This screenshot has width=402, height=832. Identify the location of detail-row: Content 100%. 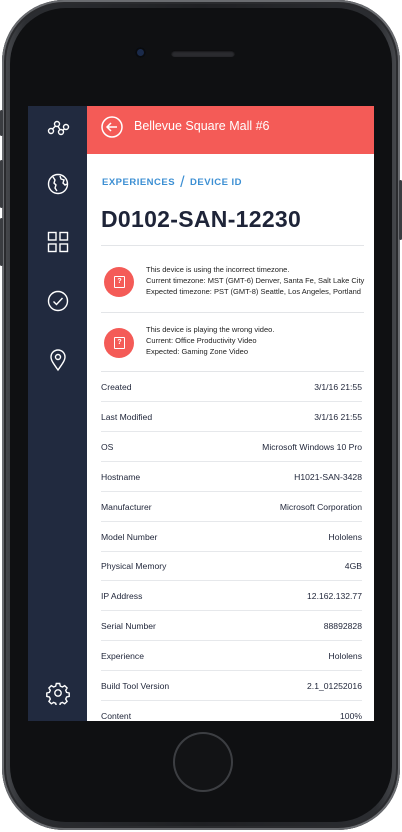
(231, 711).